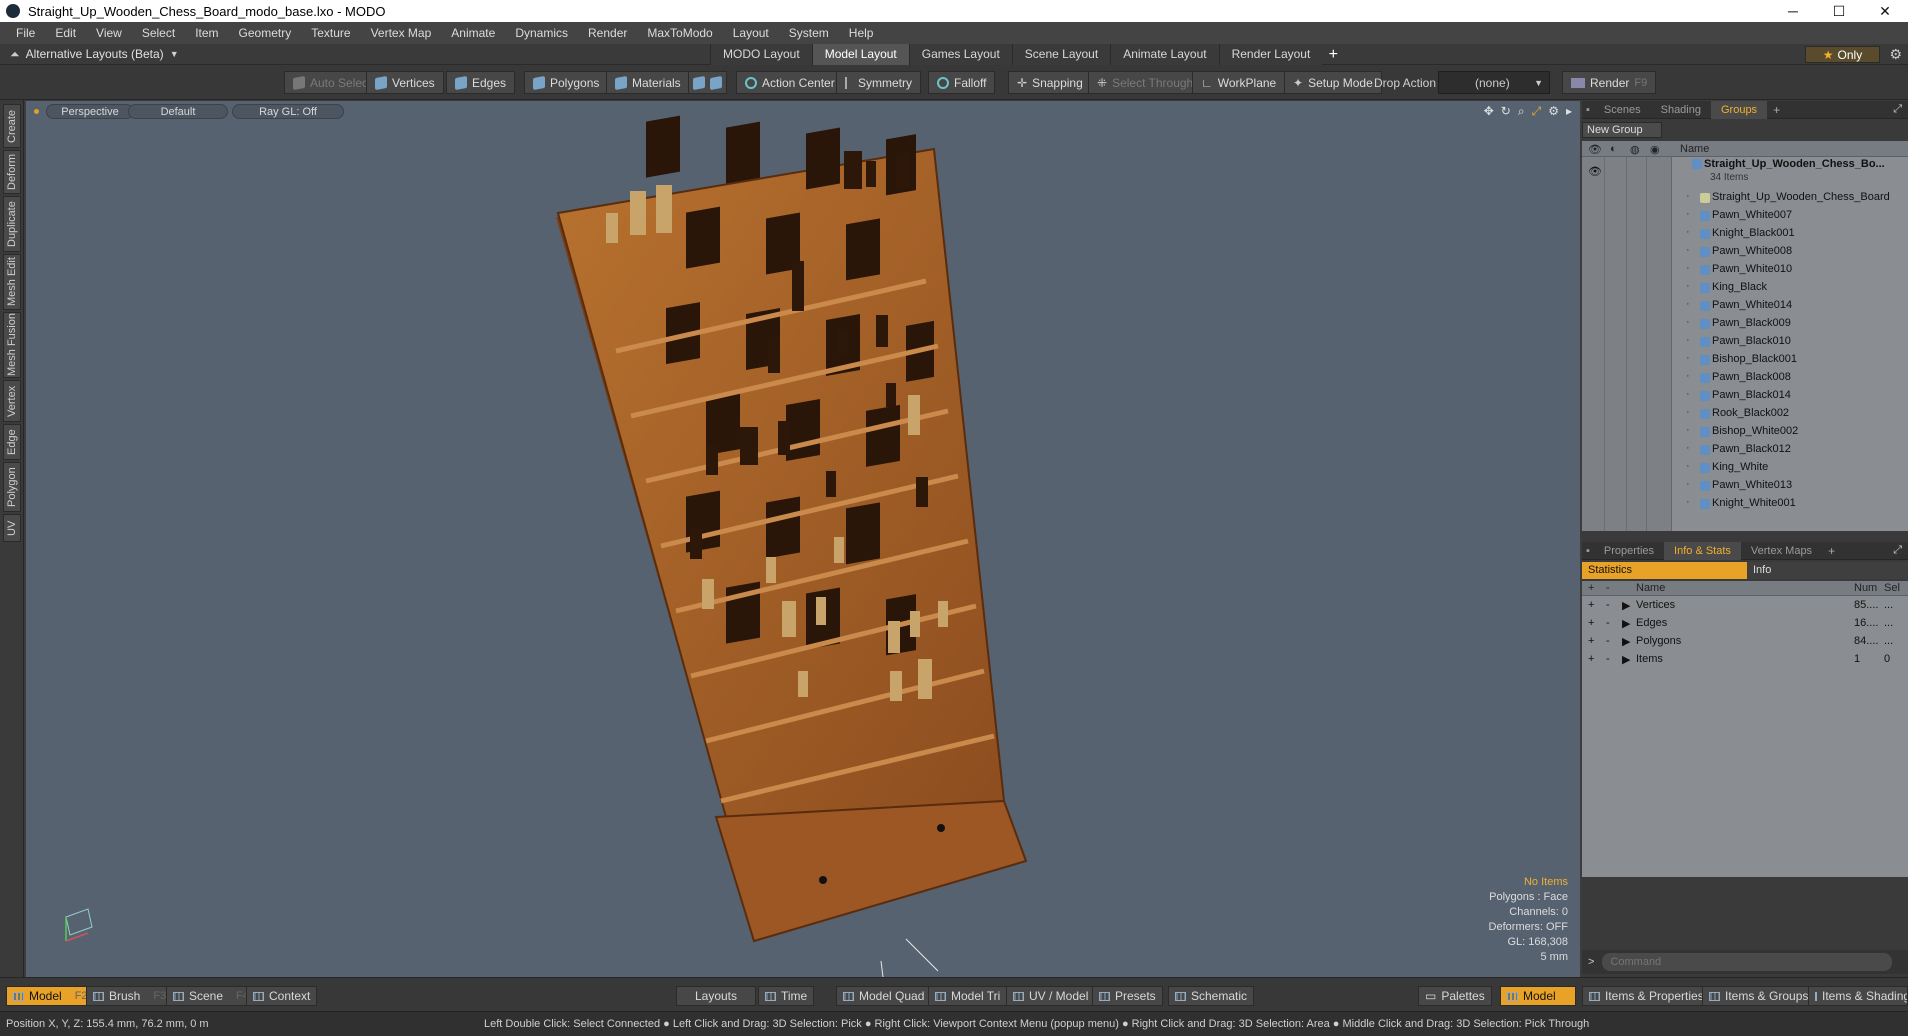 This screenshot has width=1908, height=1036. Describe the element at coordinates (12, 442) in the screenshot. I see `tab-edge: Edge` at that location.